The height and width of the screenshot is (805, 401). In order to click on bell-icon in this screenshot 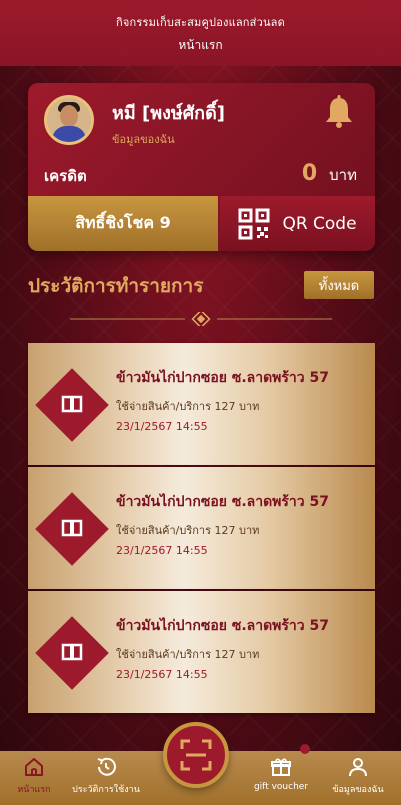, I will do `click(339, 112)`.